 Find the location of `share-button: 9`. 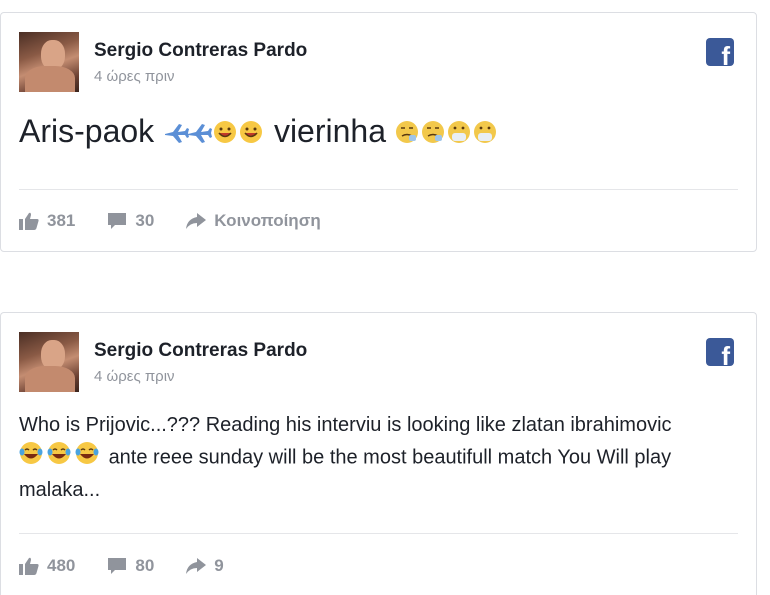

share-button: 9 is located at coordinates (205, 566).